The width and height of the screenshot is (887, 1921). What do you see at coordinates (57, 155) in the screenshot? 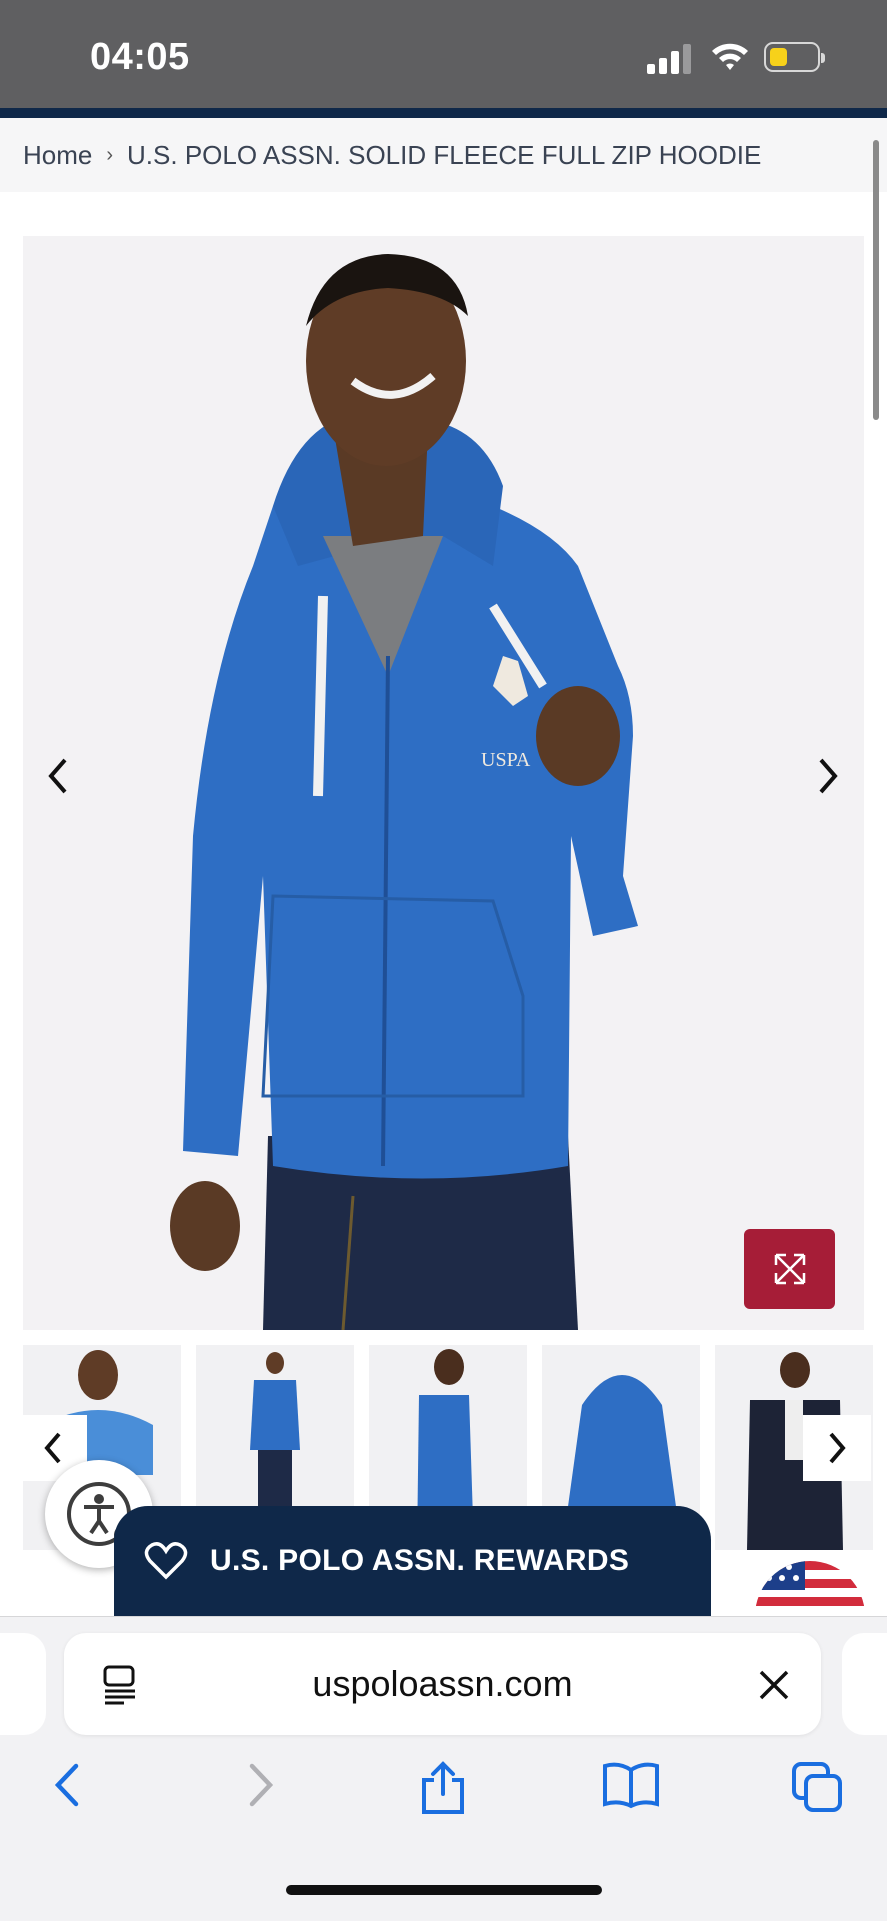
I see `breadcrumb-home: Home` at bounding box center [57, 155].